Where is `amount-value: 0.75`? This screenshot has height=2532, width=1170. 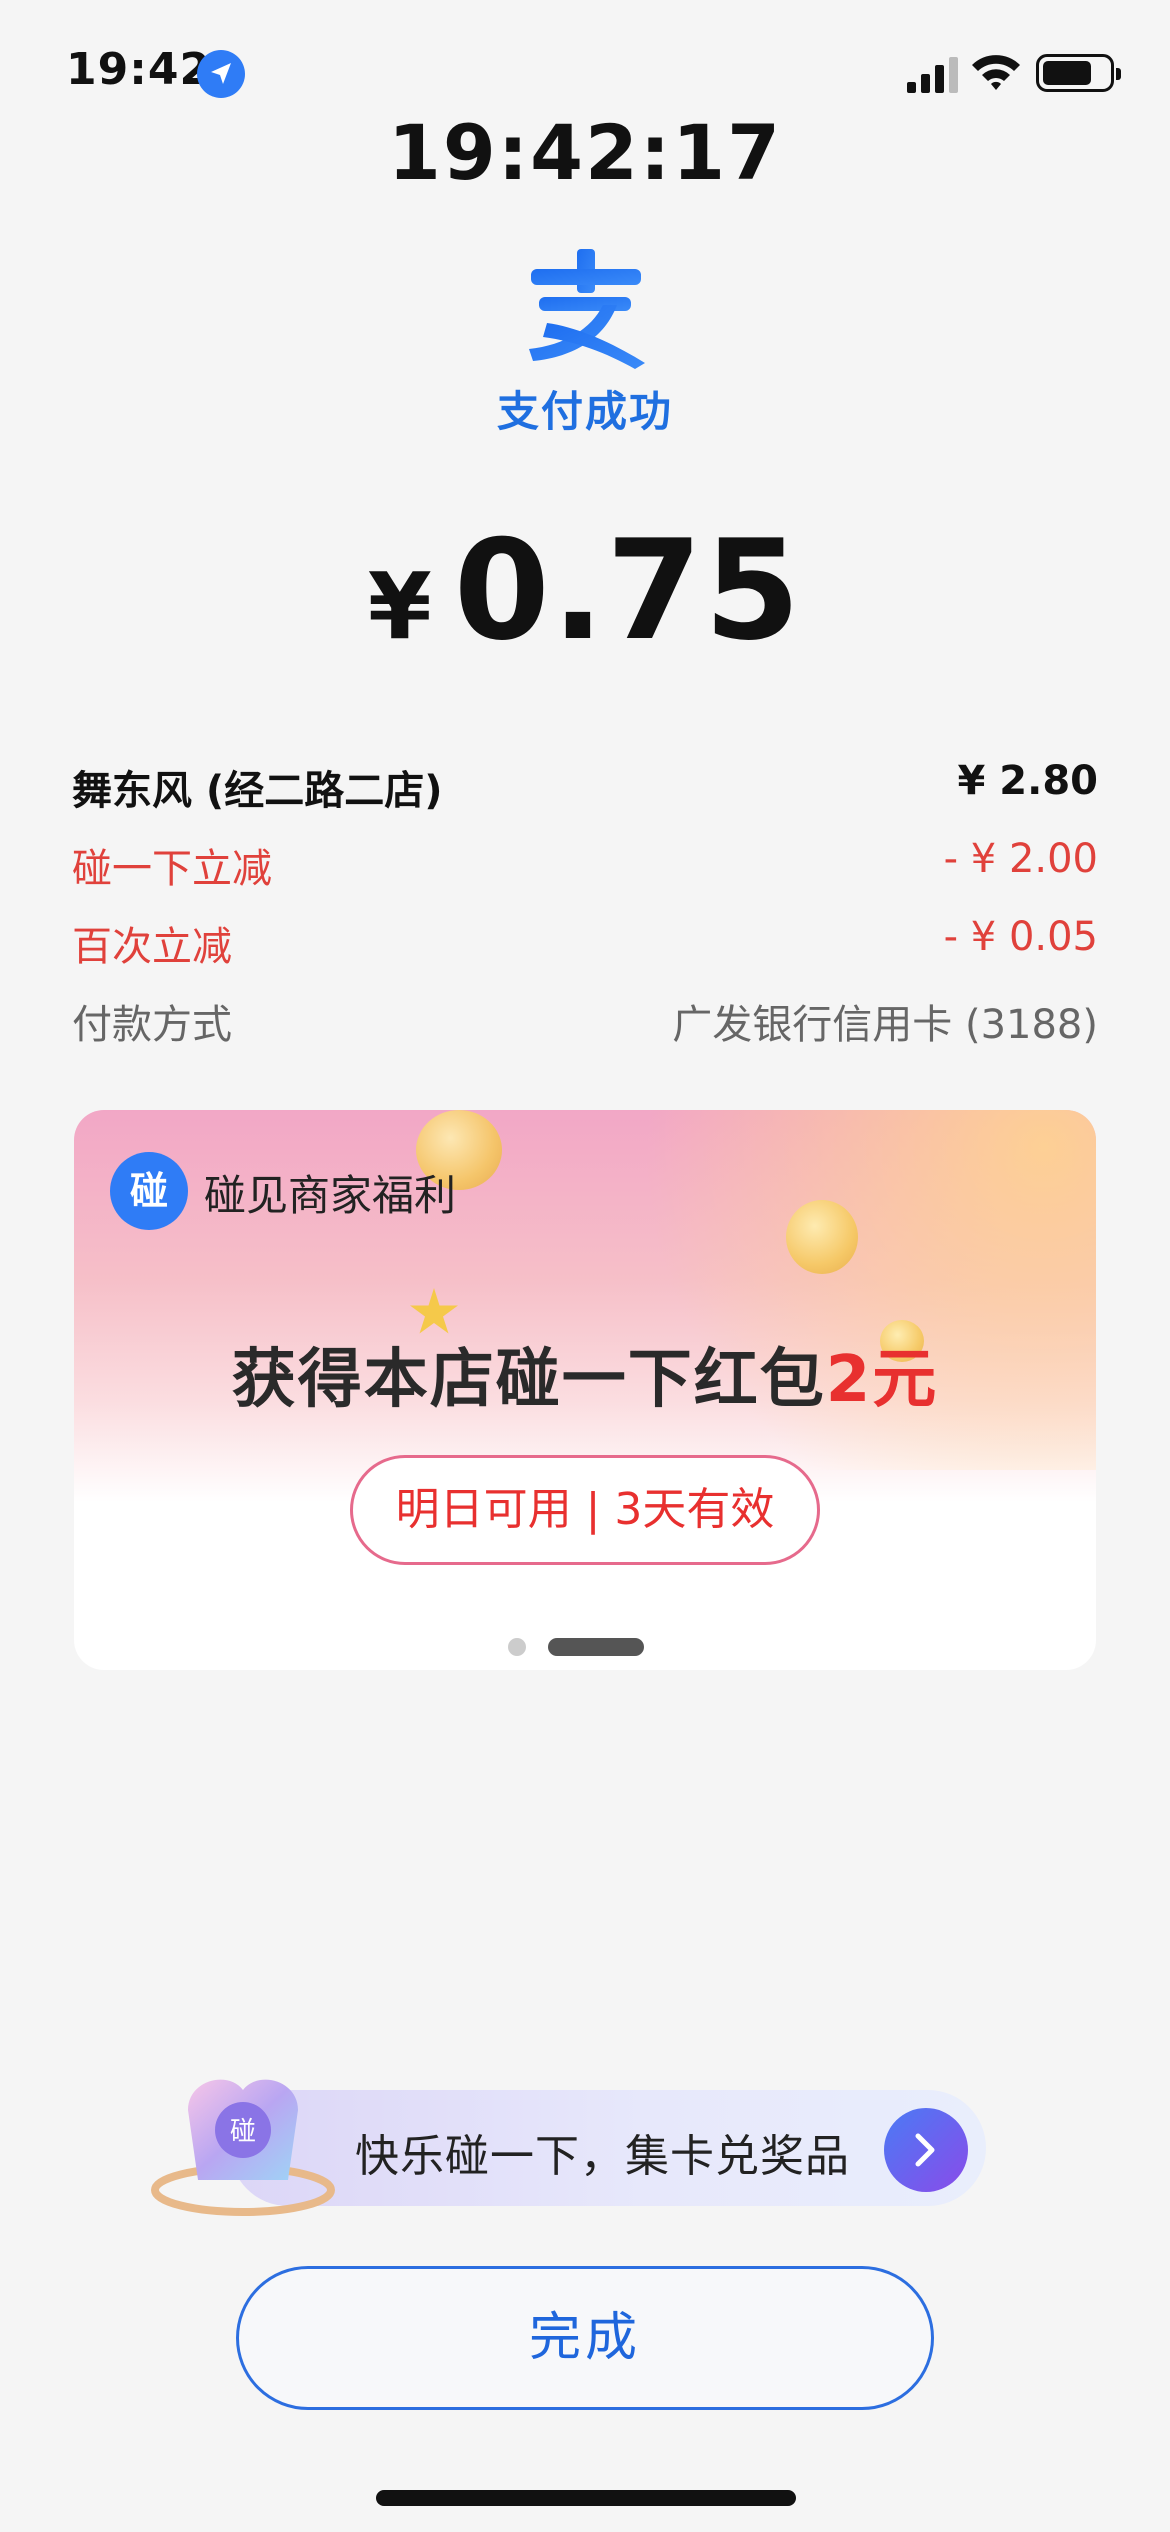
amount-value: 0.75 is located at coordinates (628, 590).